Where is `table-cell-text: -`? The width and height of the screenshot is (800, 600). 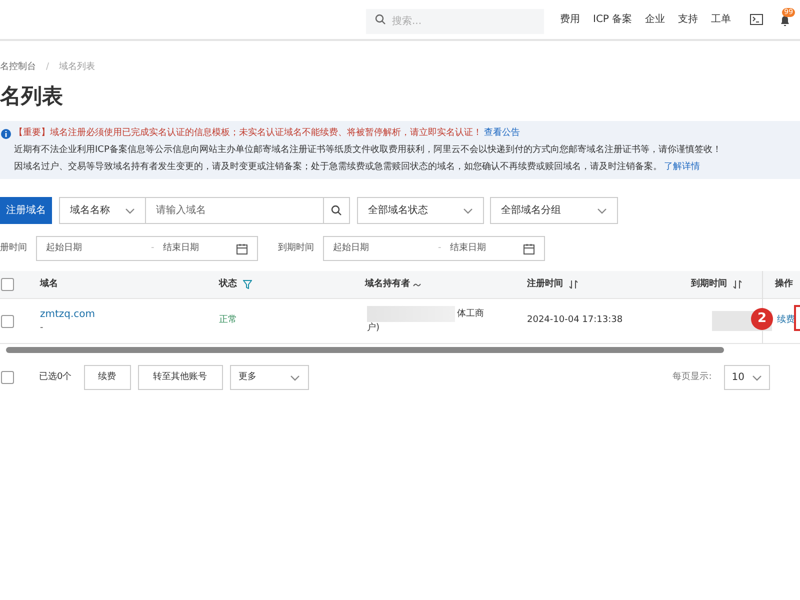 table-cell-text: - is located at coordinates (42, 328).